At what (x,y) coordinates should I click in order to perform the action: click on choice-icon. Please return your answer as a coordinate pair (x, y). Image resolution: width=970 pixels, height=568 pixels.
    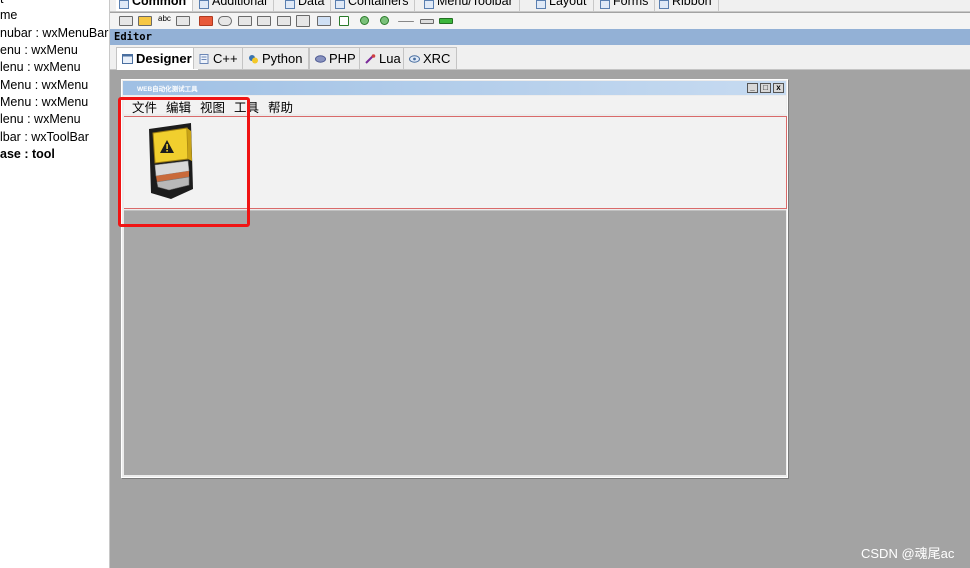
    Looking at the image, I should click on (264, 21).